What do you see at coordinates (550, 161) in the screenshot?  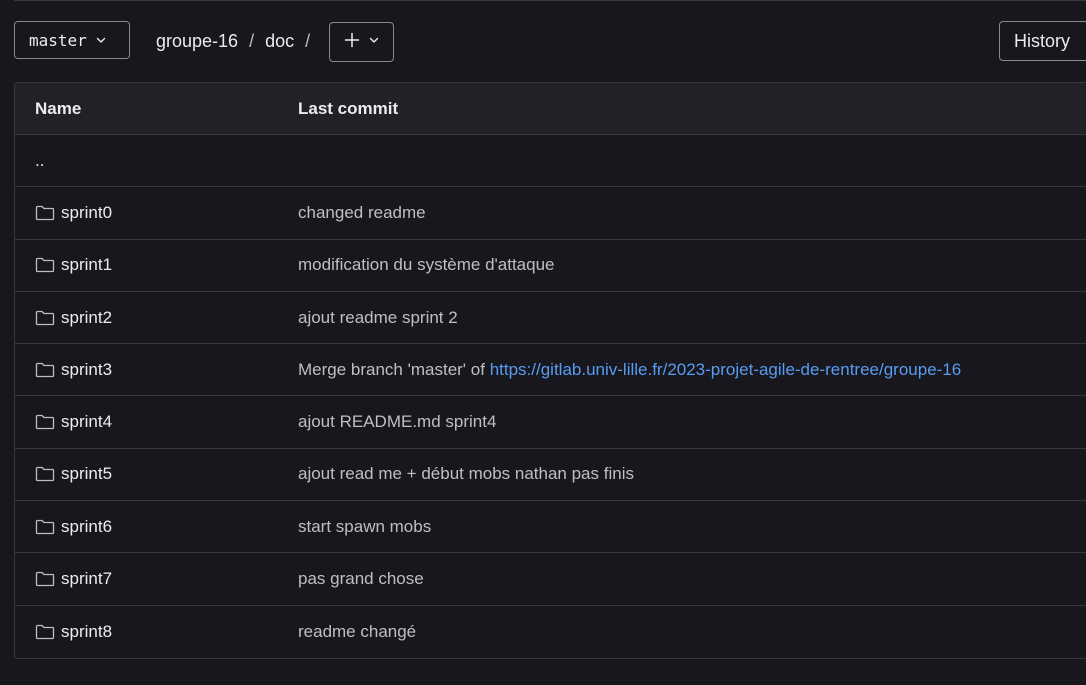 I see `table-row-parent: ..` at bounding box center [550, 161].